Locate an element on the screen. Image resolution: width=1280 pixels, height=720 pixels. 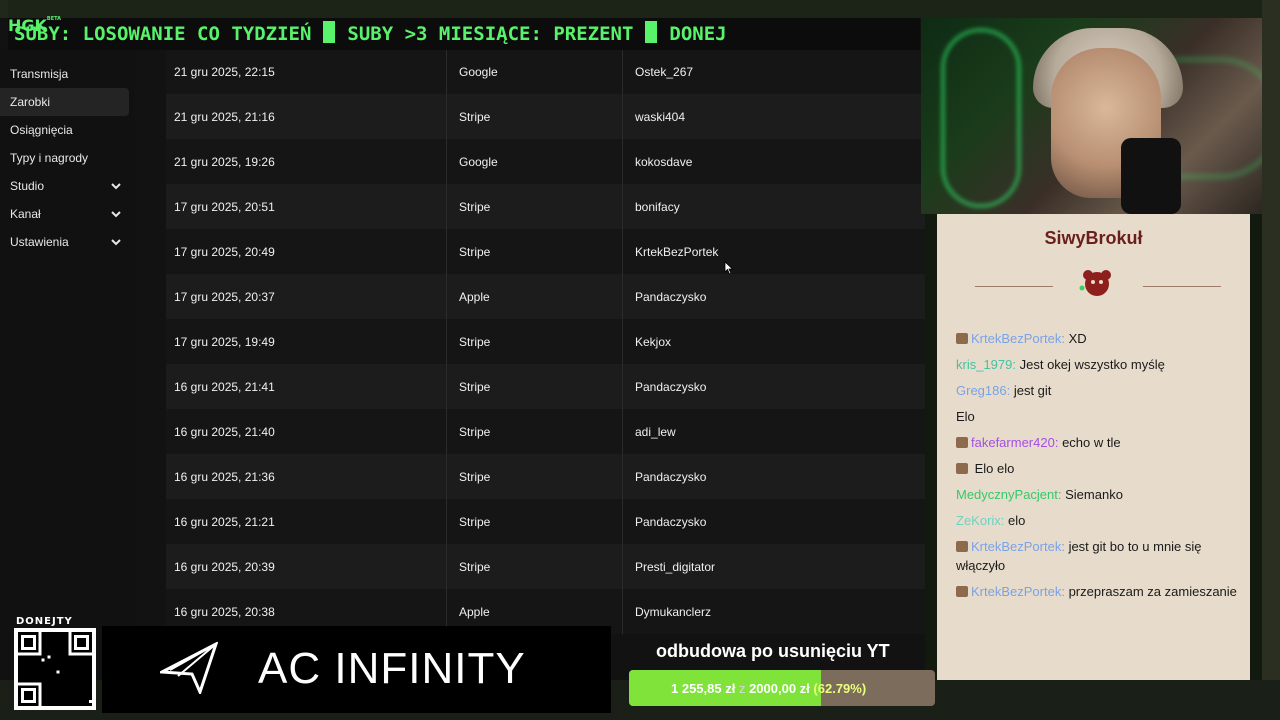
sidebar-item-label: Zarobki is located at coordinates (30, 102).